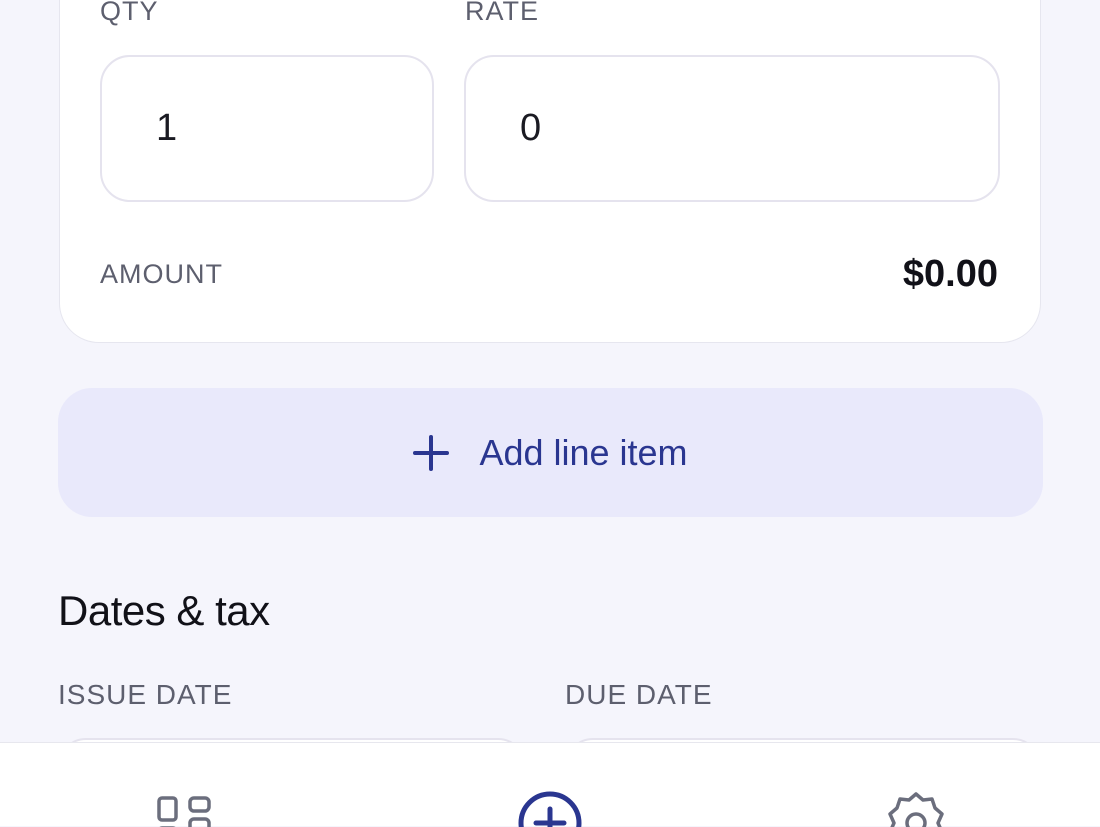  Describe the element at coordinates (184, 811) in the screenshot. I see `dashboard-icon` at that location.